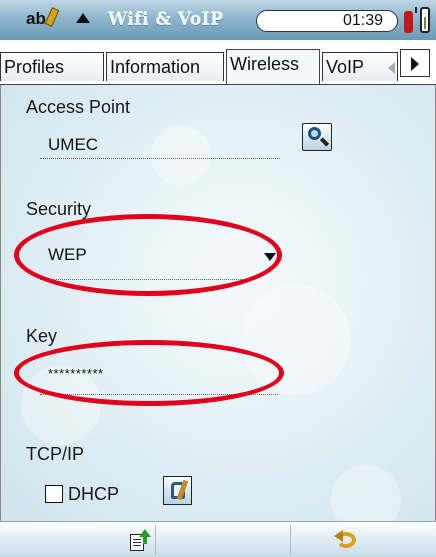 Image resolution: width=436 pixels, height=557 pixels. Describe the element at coordinates (141, 540) in the screenshot. I see `export-icon` at that location.